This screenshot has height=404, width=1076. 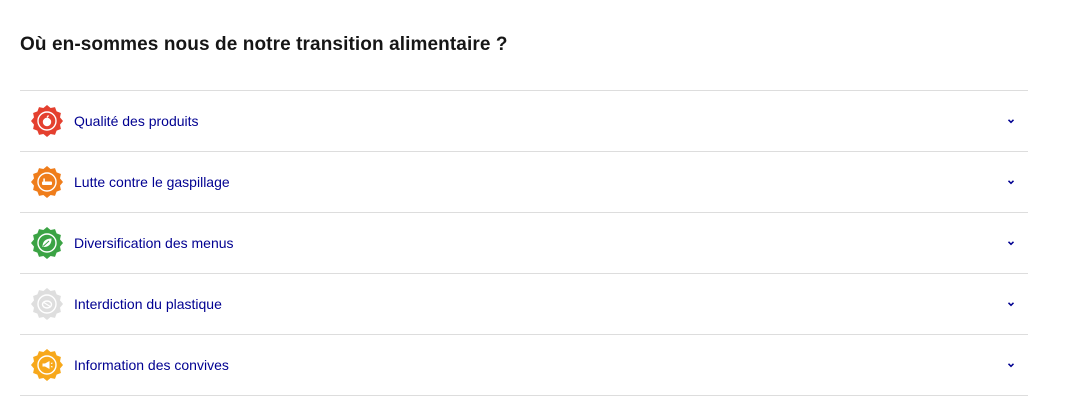 What do you see at coordinates (524, 121) in the screenshot?
I see `accordion-item-quality: Qualité des produits` at bounding box center [524, 121].